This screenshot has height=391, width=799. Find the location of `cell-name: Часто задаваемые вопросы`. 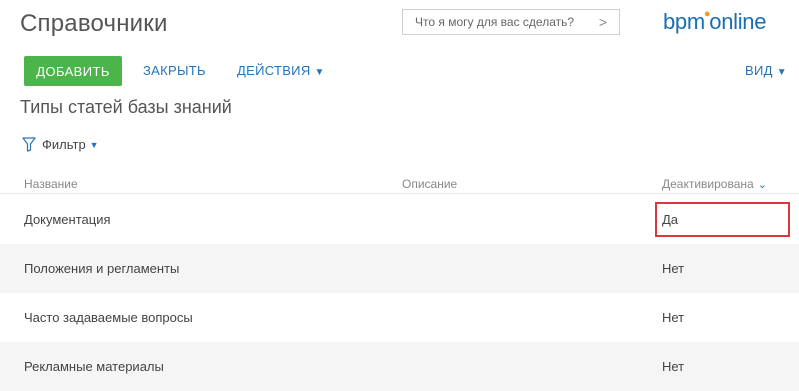

cell-name: Часто задаваемые вопросы is located at coordinates (108, 317).